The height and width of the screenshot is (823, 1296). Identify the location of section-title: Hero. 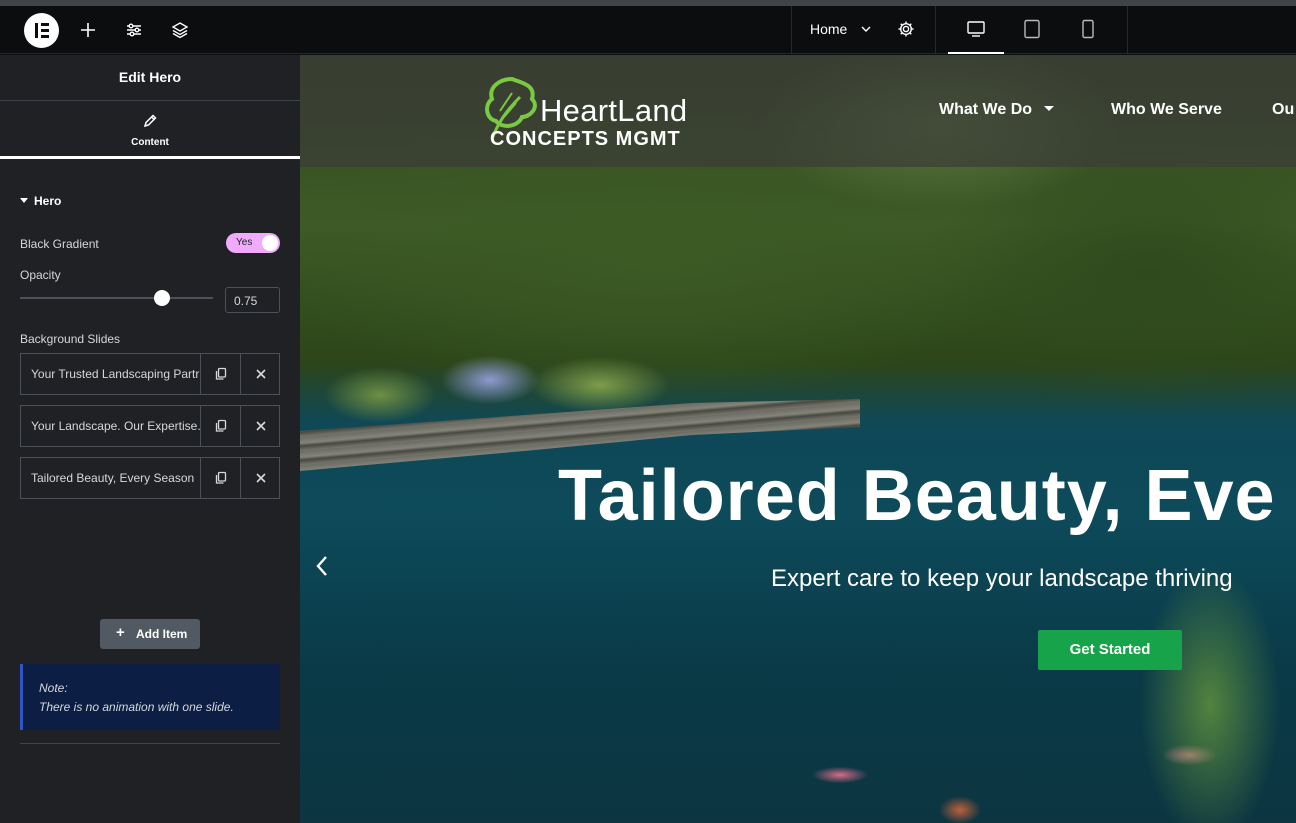
(48, 201).